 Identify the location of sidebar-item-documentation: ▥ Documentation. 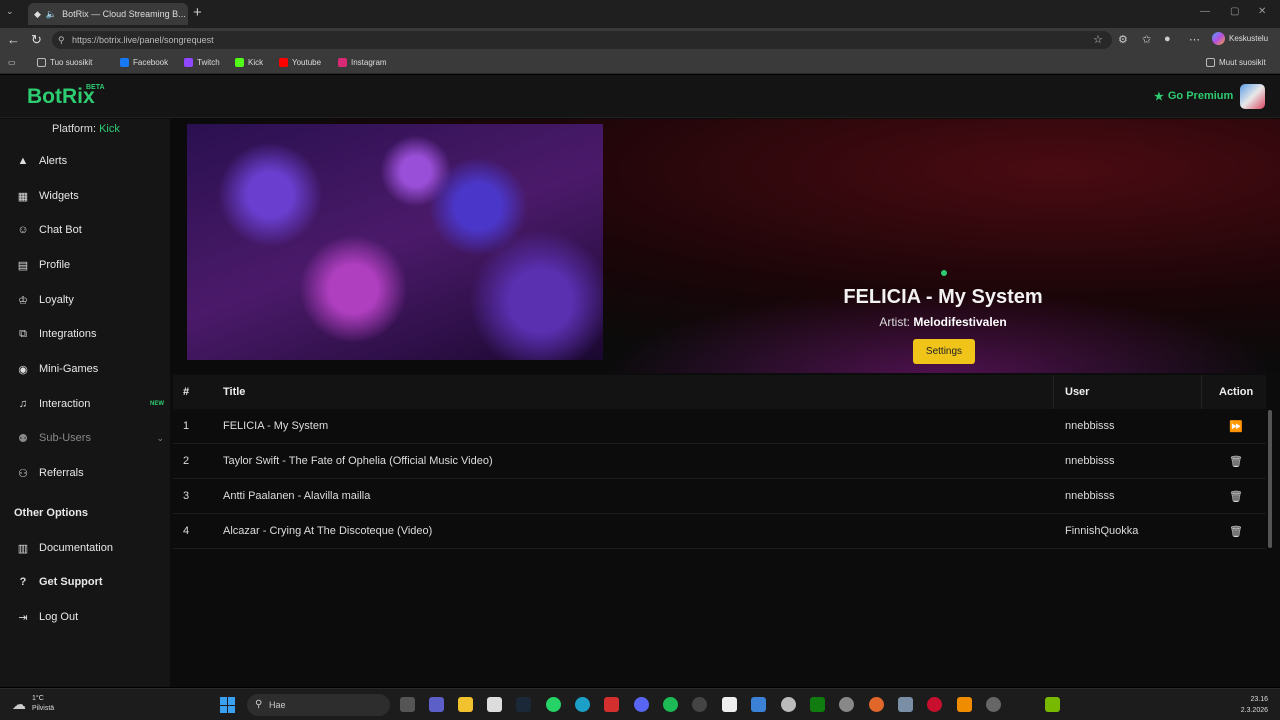
(90, 548).